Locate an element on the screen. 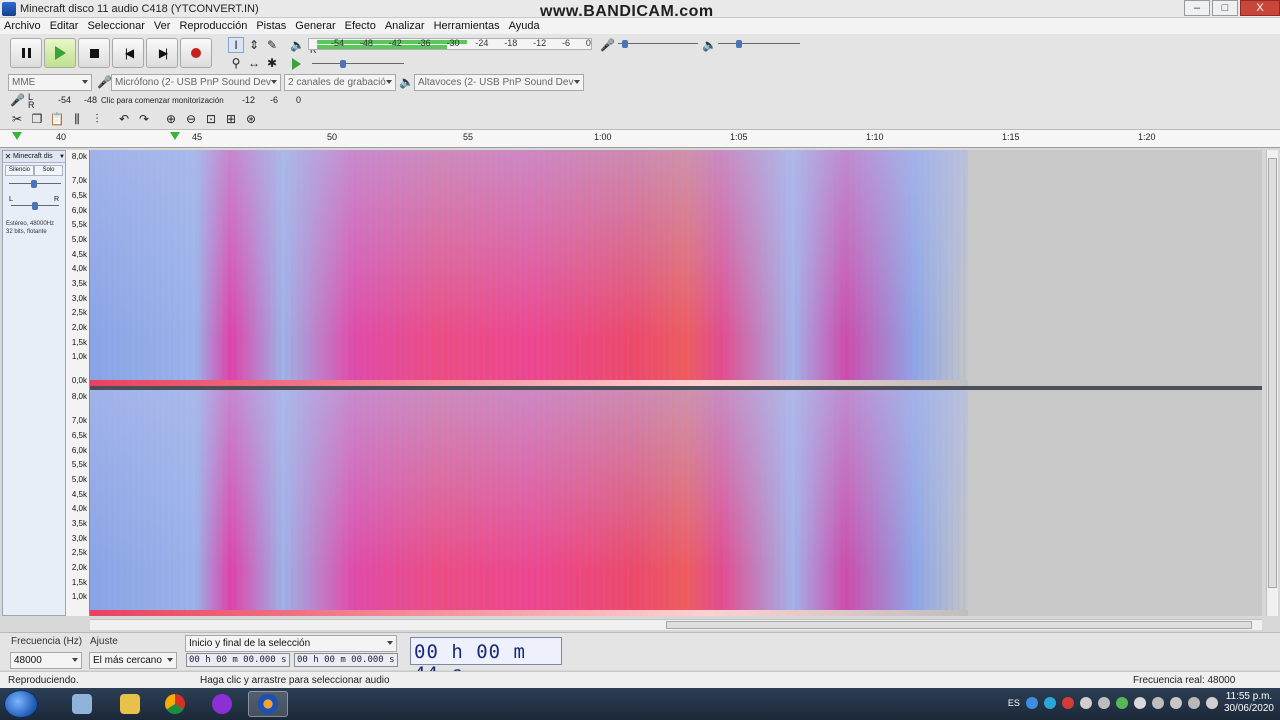 The width and height of the screenshot is (1280, 720). maximize-button: □ is located at coordinates (1225, 8).